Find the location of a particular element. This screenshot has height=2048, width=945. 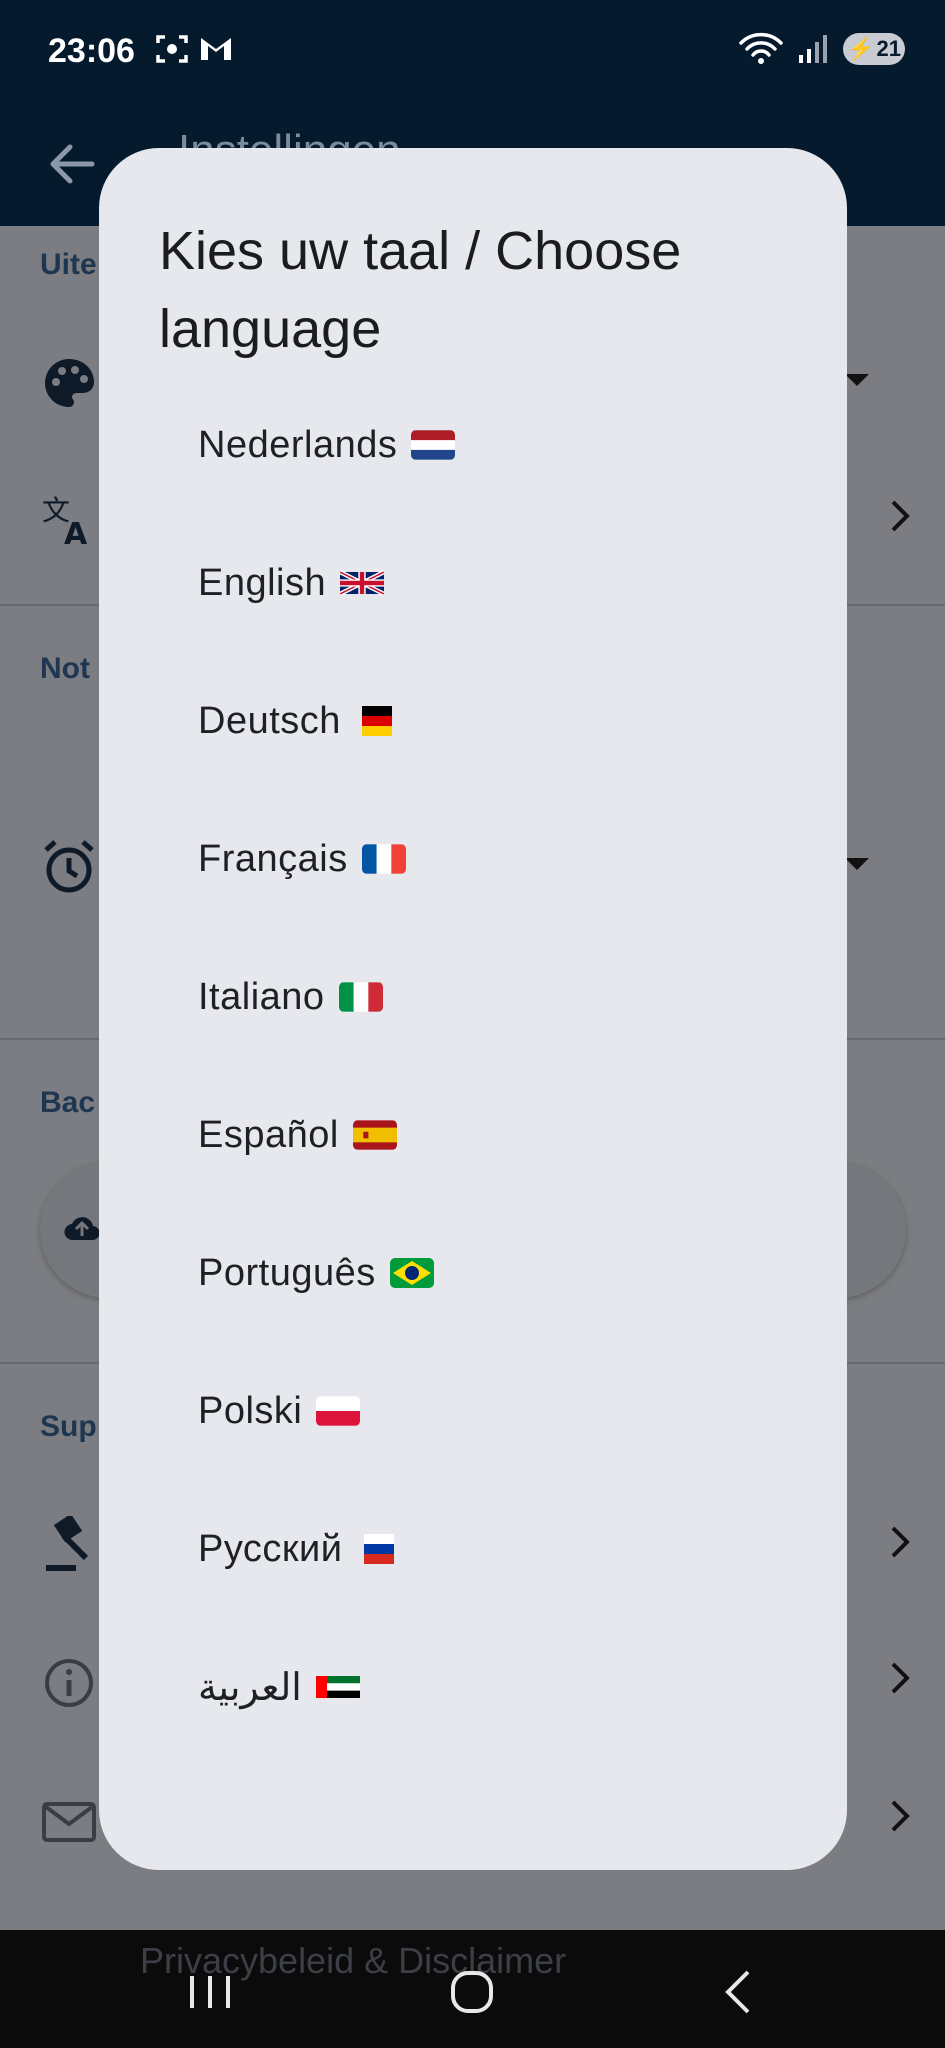

screen-capture-icon is located at coordinates (172, 49).